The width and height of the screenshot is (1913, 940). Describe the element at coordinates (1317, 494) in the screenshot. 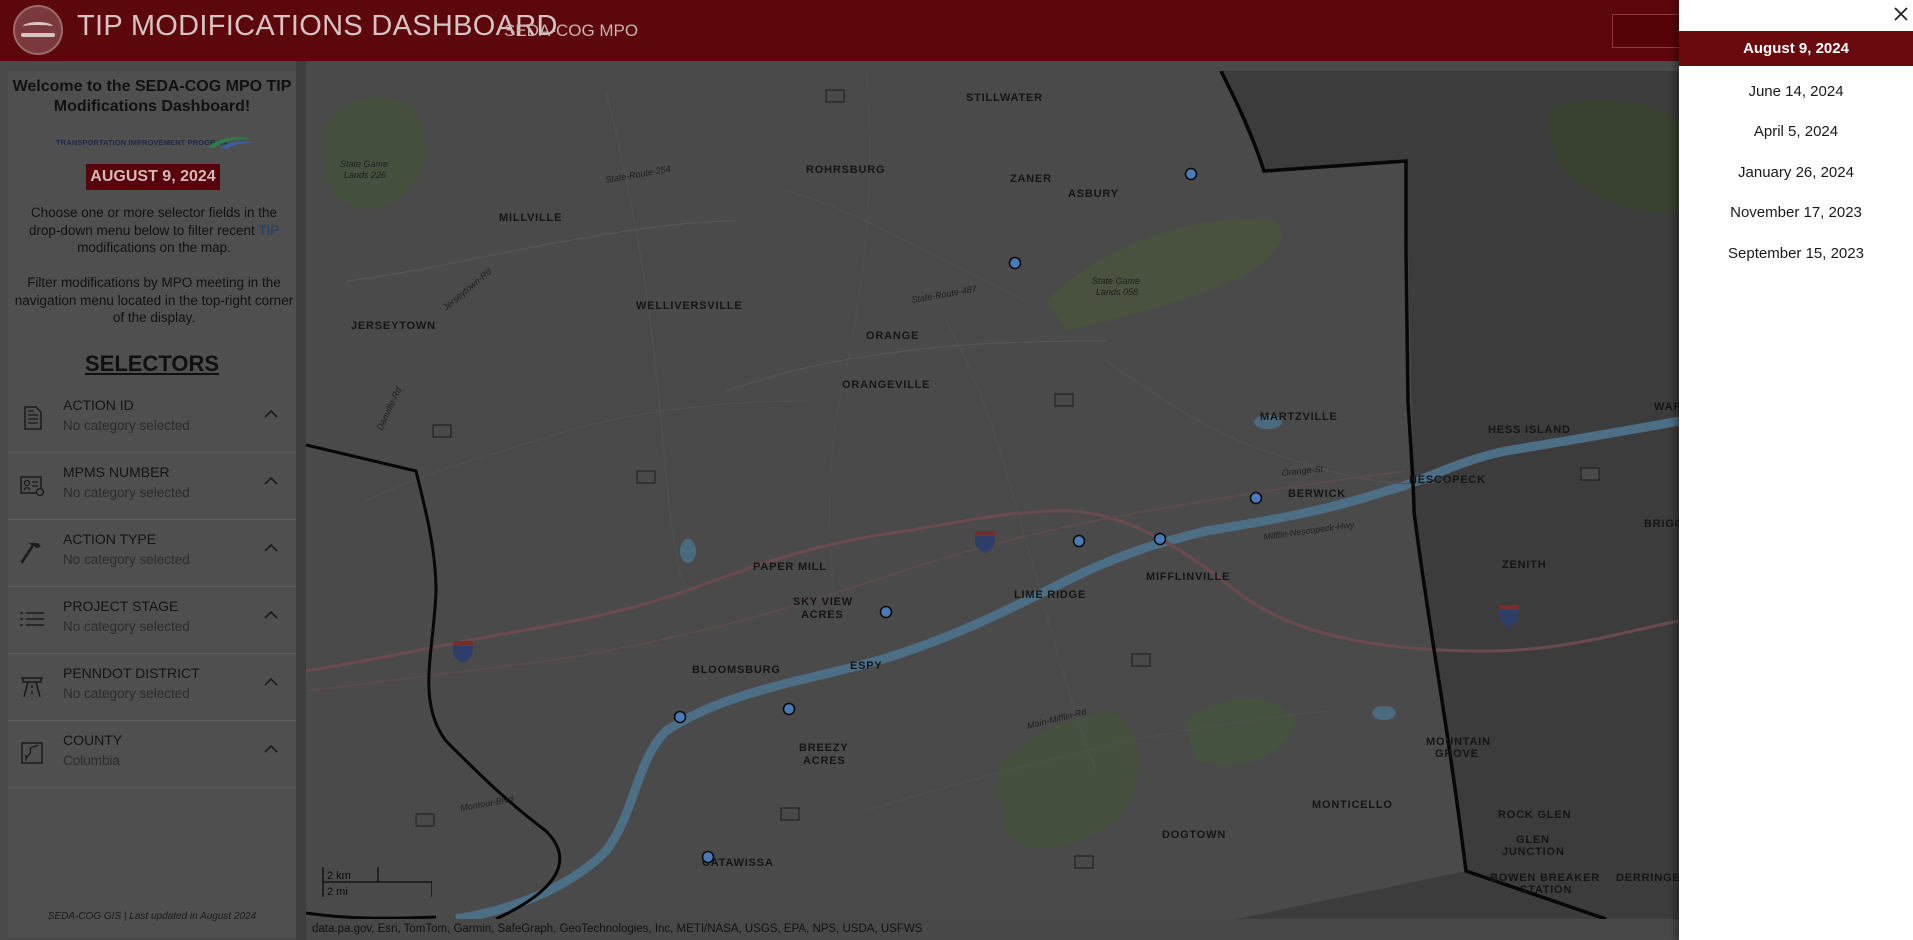

I see `map-place-label: BERWICK` at that location.